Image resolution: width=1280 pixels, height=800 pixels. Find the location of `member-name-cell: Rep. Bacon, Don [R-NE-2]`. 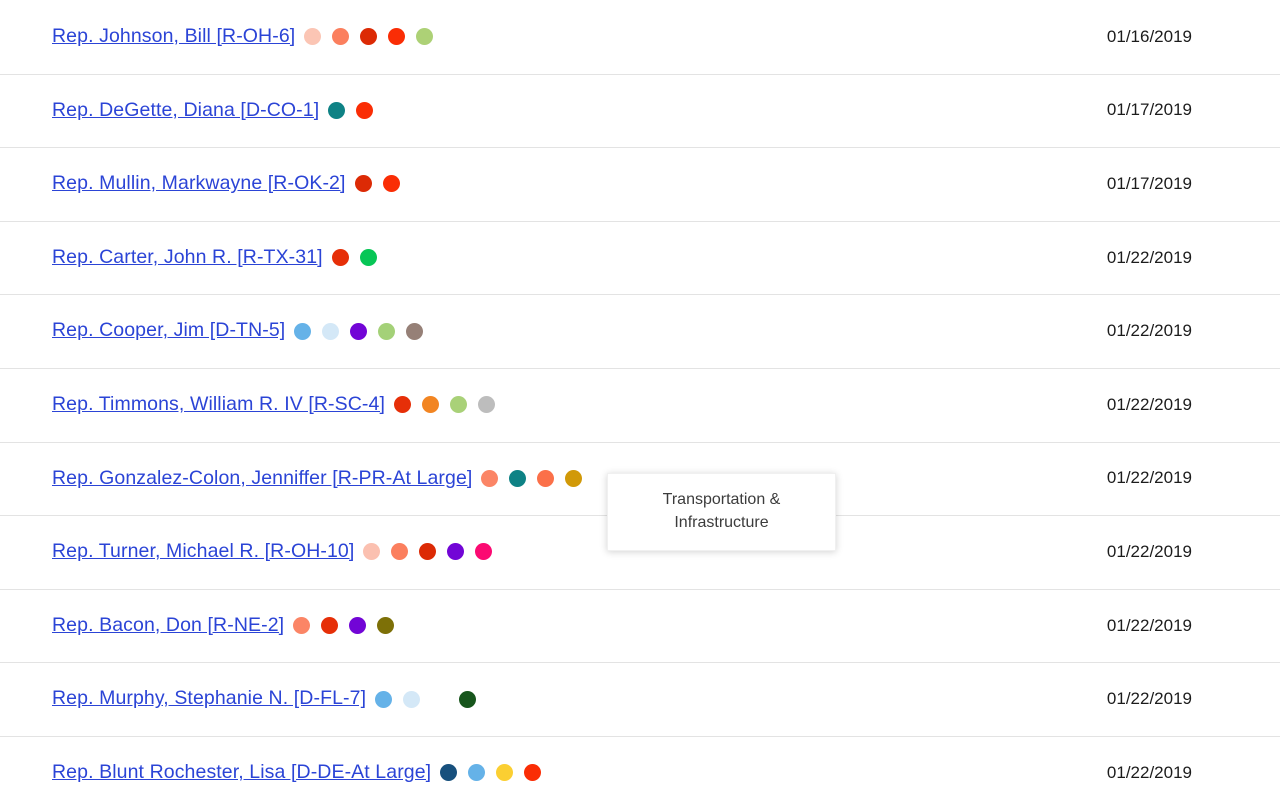

member-name-cell: Rep. Bacon, Don [R-NE-2] is located at coordinates (223, 625).